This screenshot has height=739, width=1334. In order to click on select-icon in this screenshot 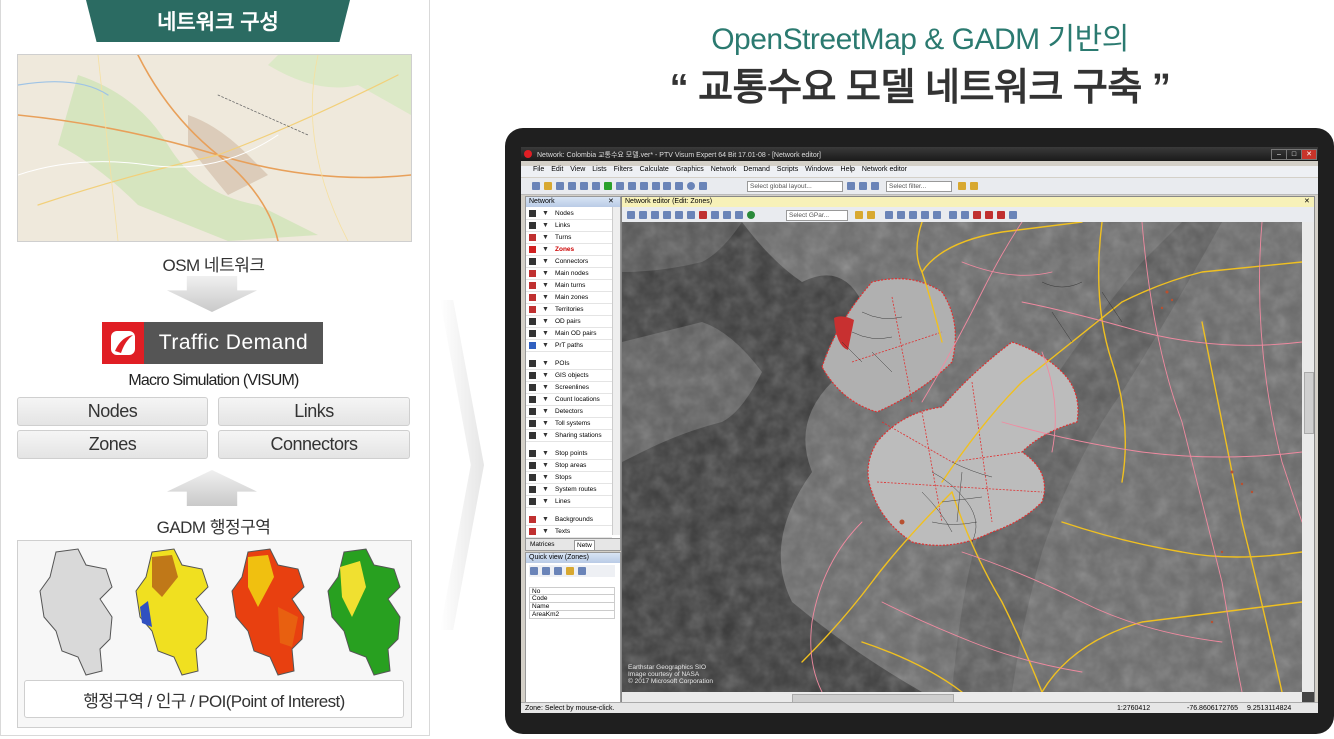, I will do `click(642, 215)`.